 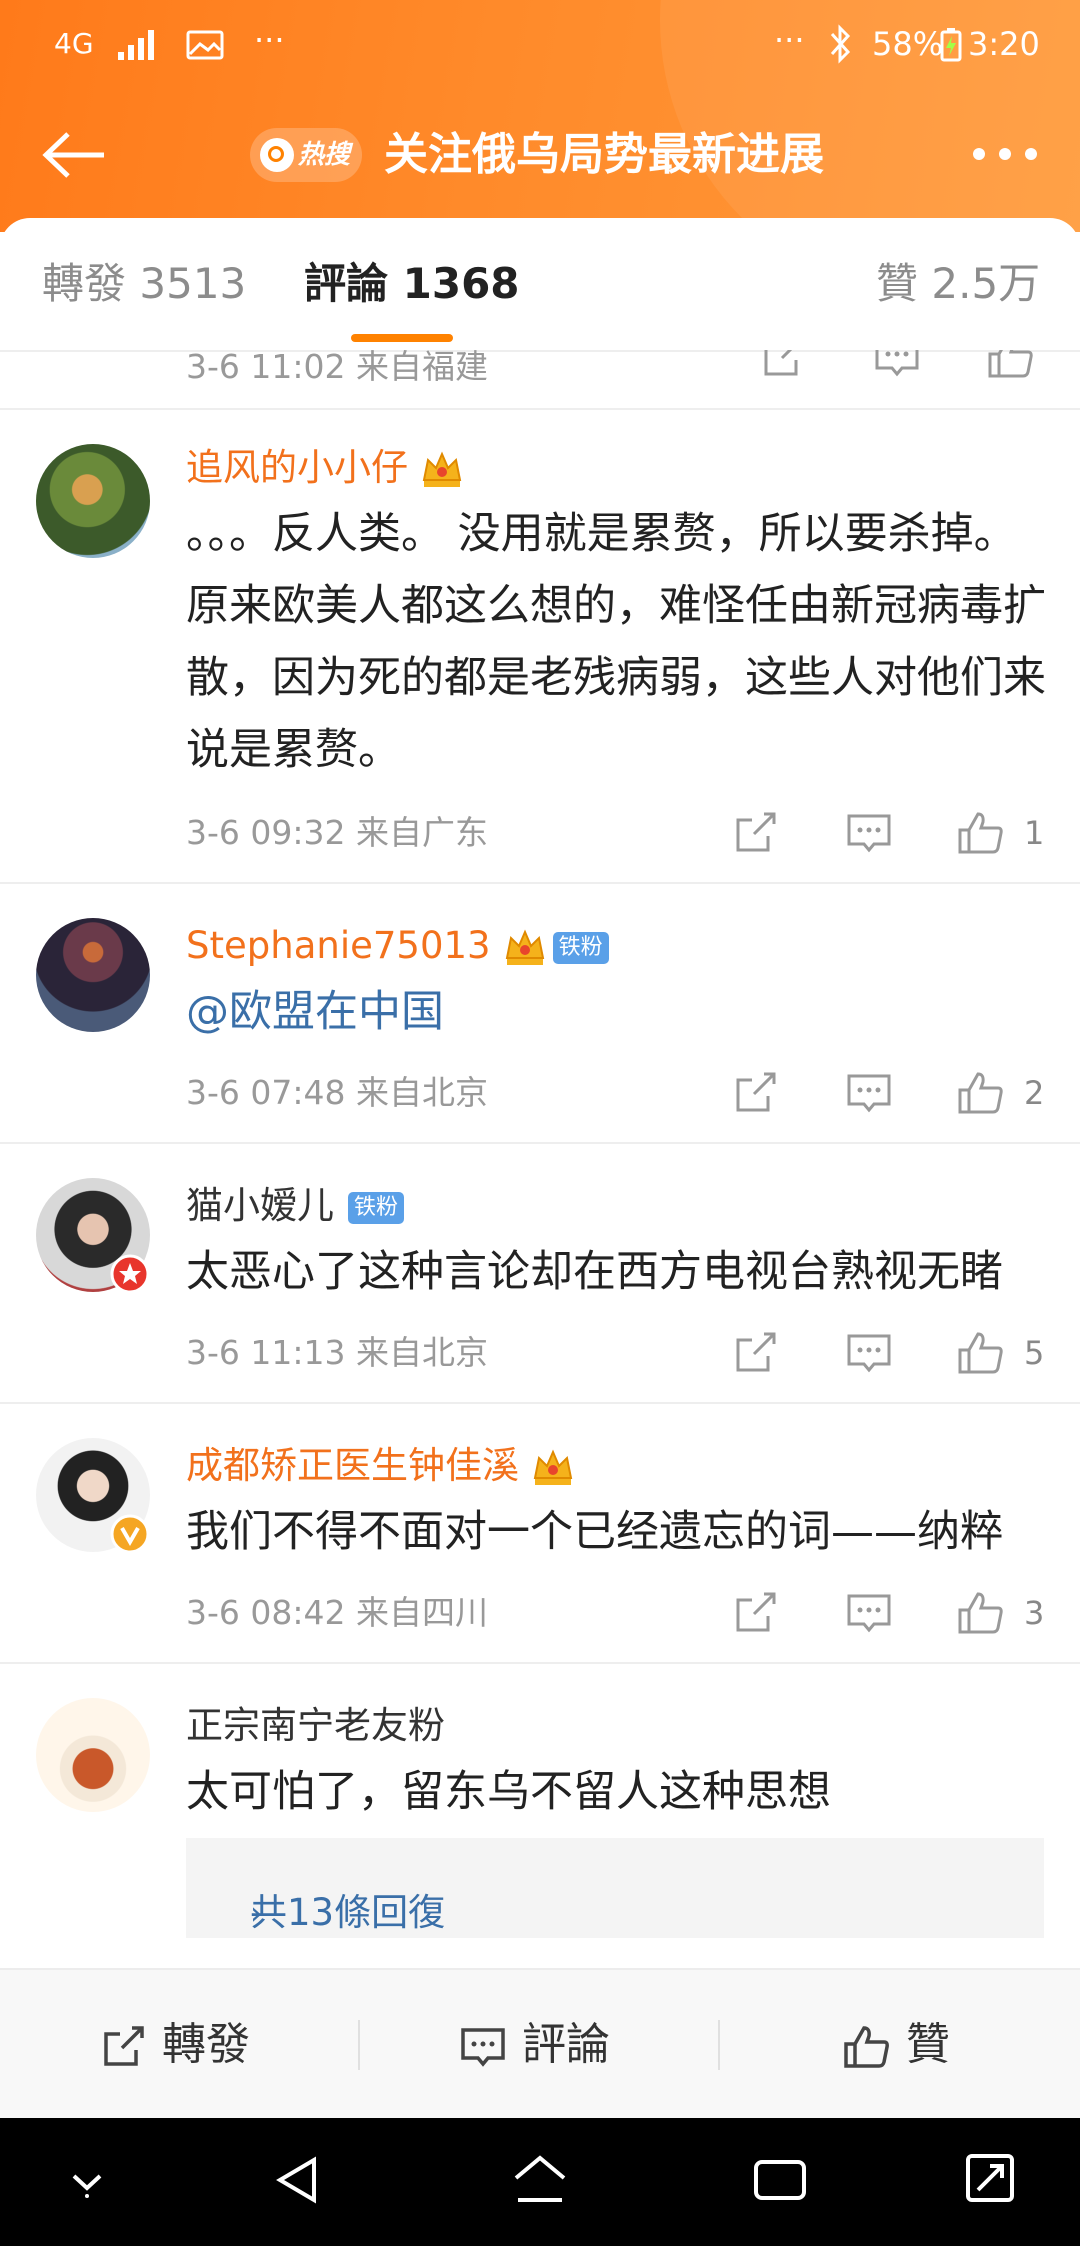 What do you see at coordinates (87, 2181) in the screenshot?
I see `chevron-down-icon` at bounding box center [87, 2181].